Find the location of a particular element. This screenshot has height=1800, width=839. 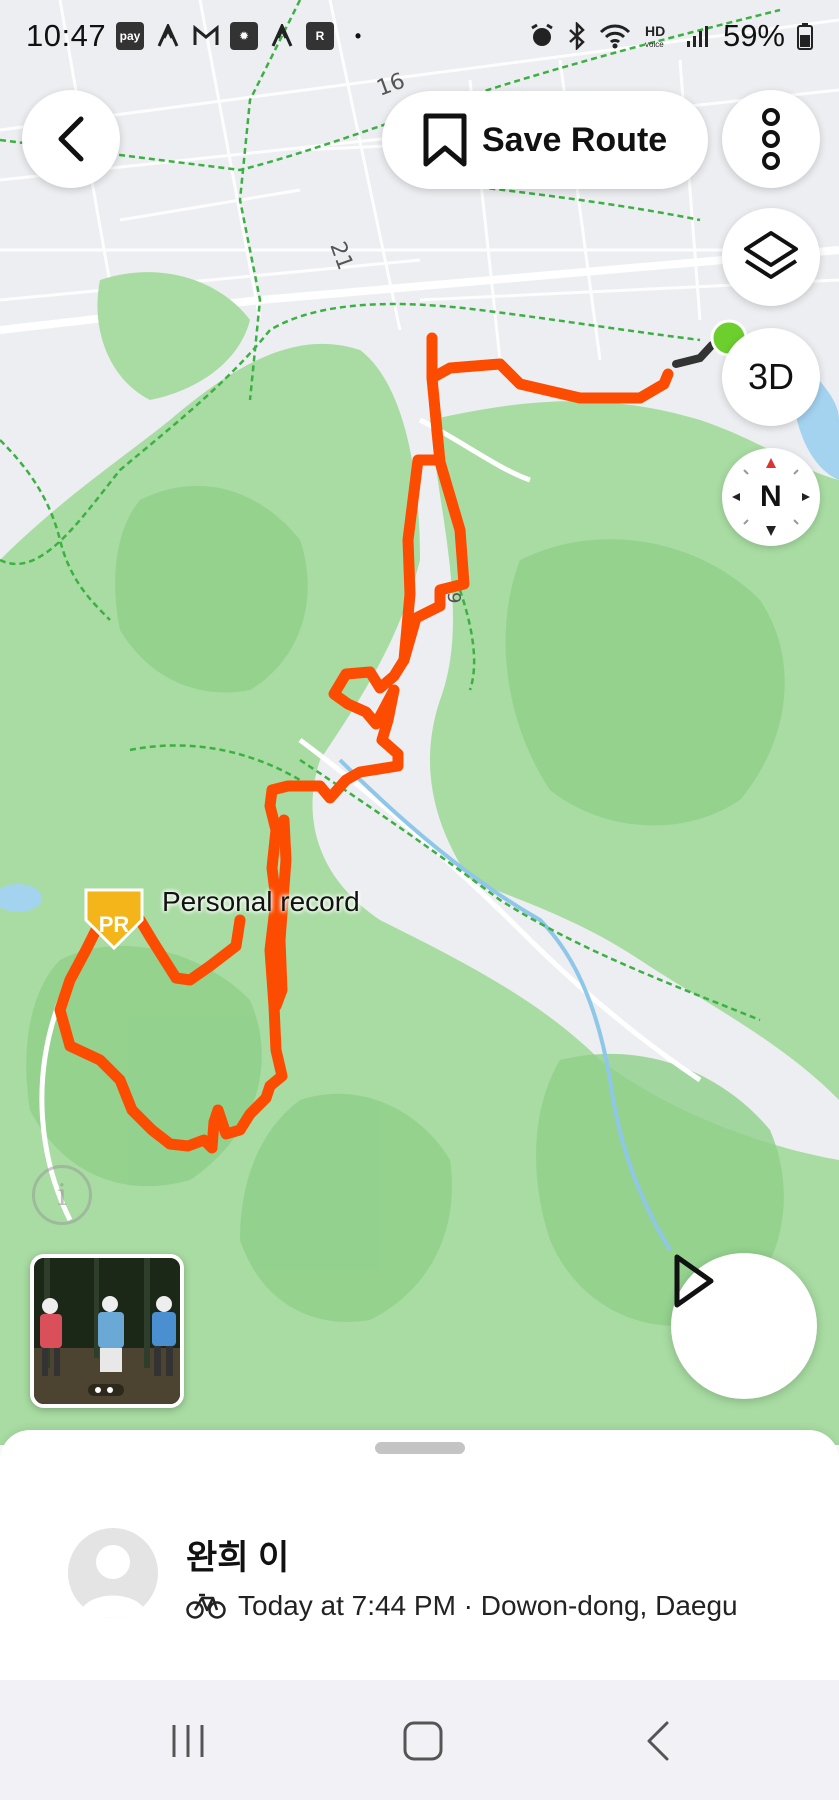

recent-apps-button is located at coordinates (188, 1741).